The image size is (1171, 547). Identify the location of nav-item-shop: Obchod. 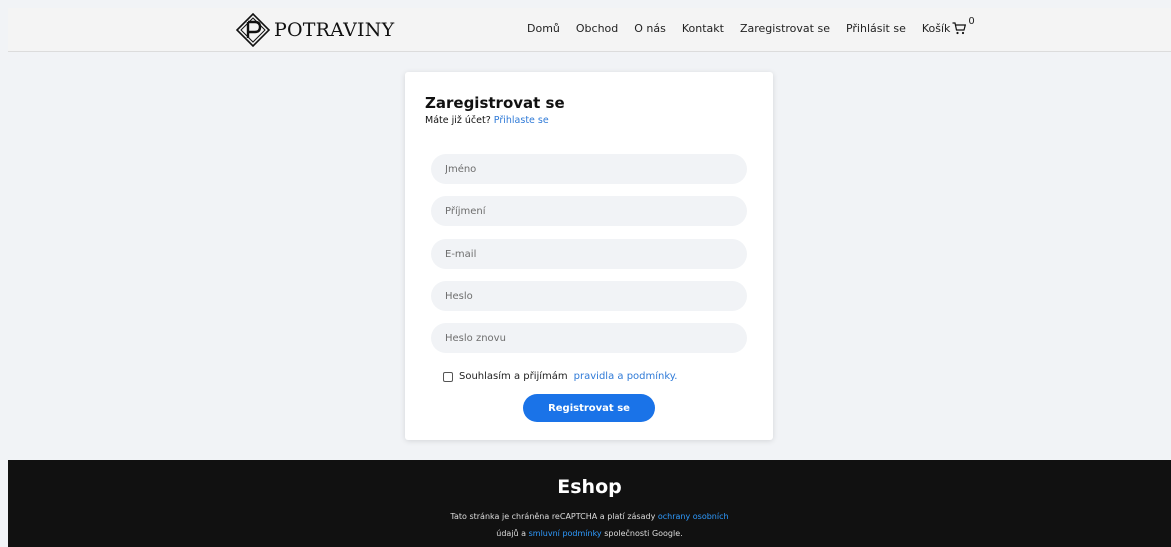
(597, 28).